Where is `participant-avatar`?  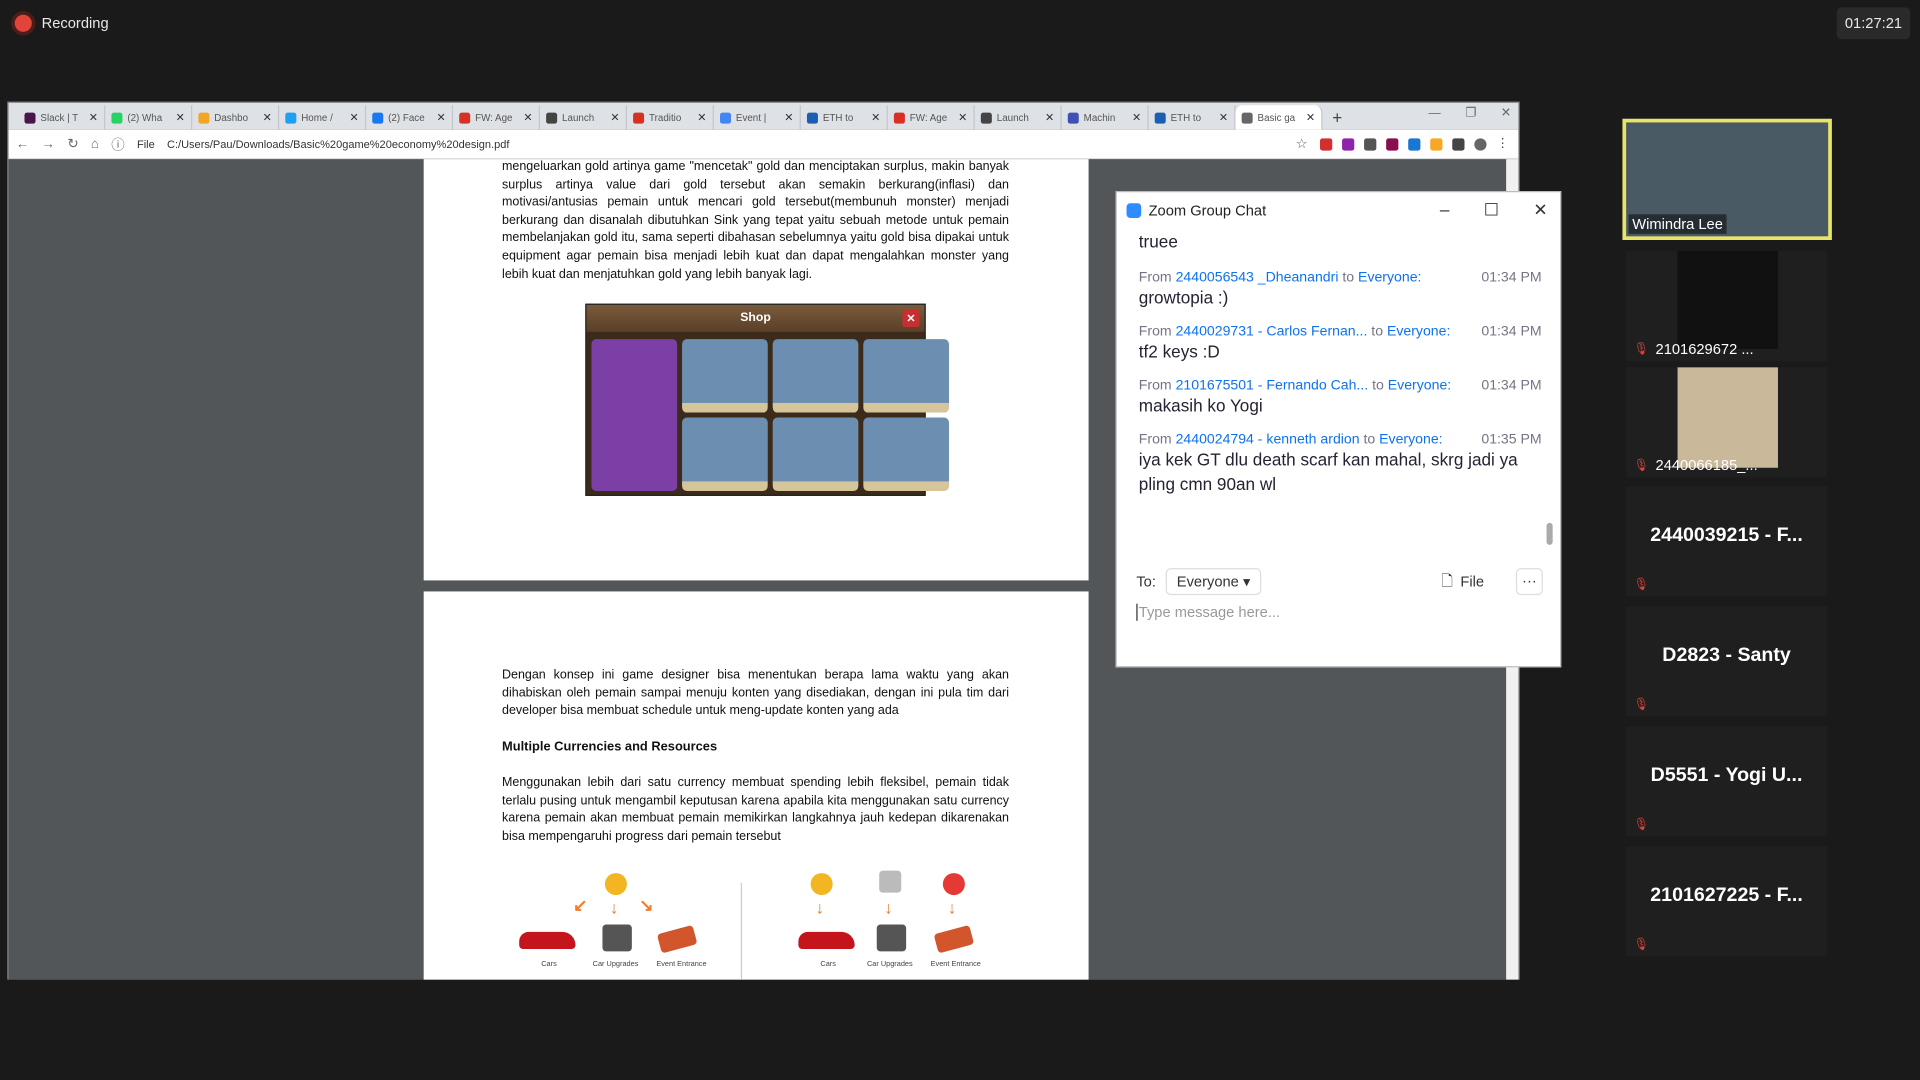 participant-avatar is located at coordinates (1727, 417).